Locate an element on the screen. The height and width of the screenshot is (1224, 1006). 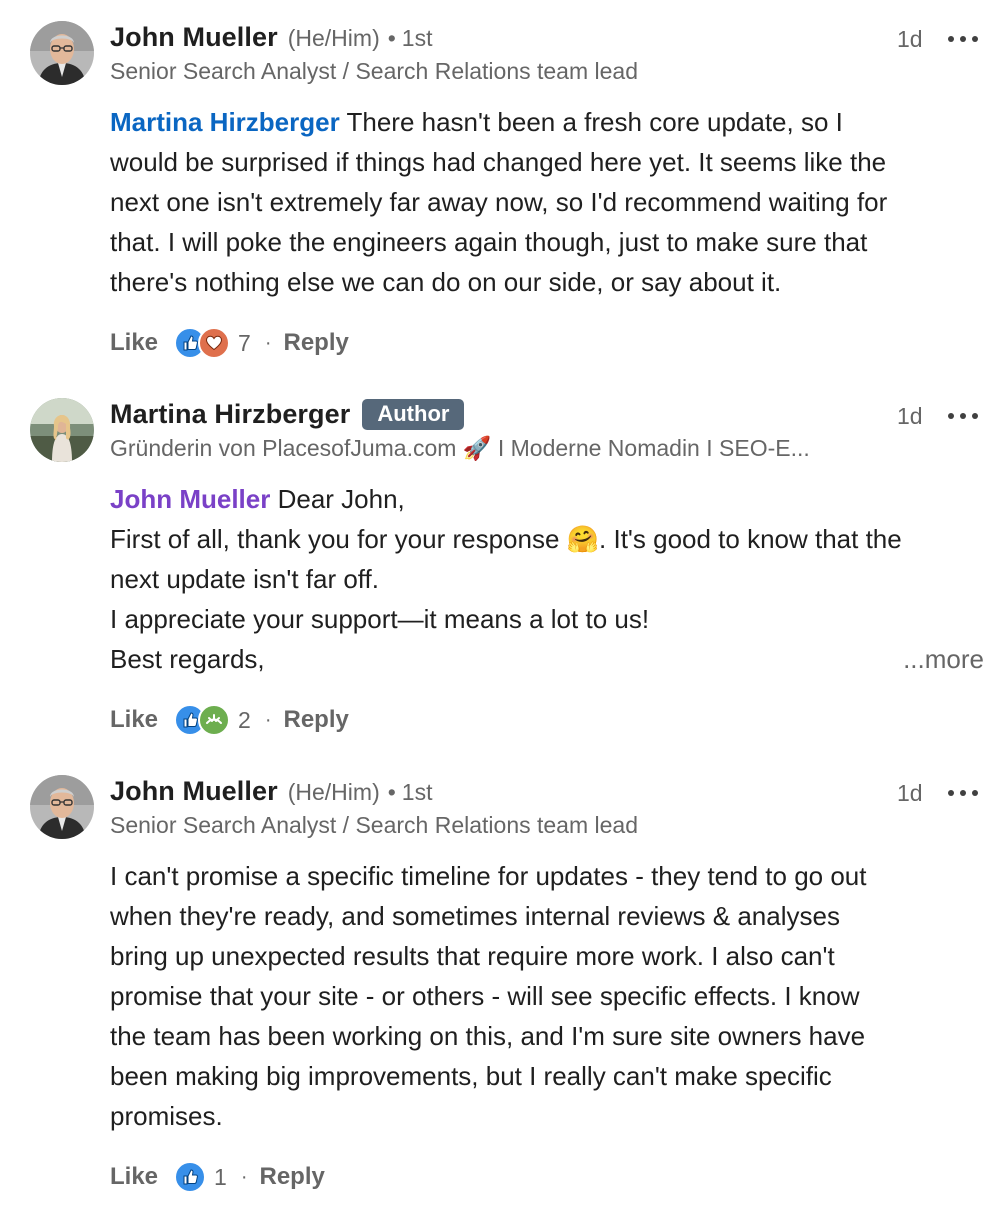
comment-actions: Like 7 · Reply is located at coordinates (229, 343).